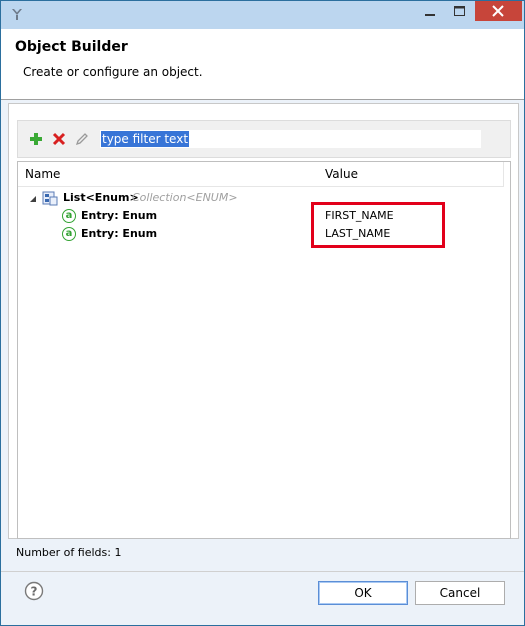 The height and width of the screenshot is (626, 525). What do you see at coordinates (71, 47) in the screenshot?
I see `dialog-title: Object Builder` at bounding box center [71, 47].